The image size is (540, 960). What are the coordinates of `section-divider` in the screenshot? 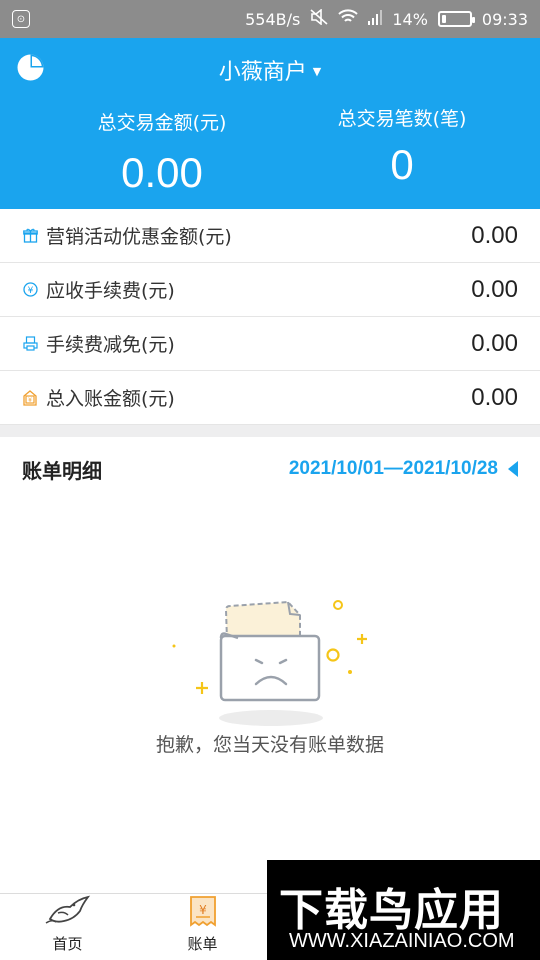 It's located at (270, 431).